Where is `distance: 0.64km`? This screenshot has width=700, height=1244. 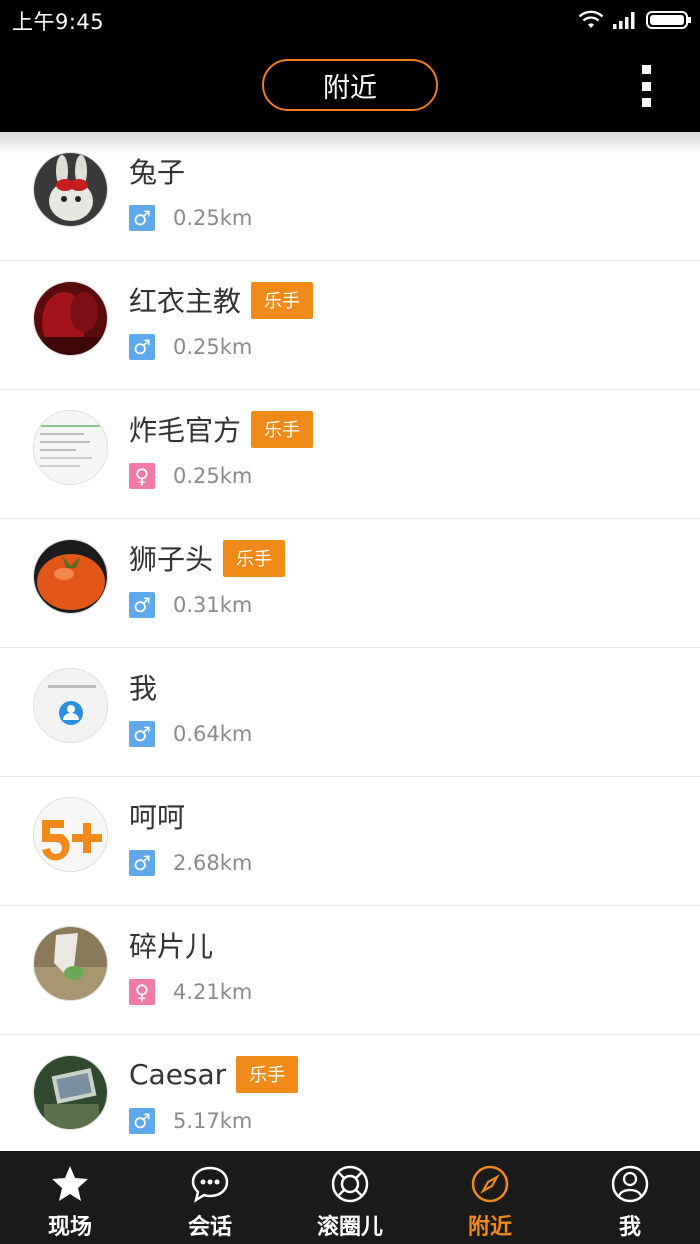
distance: 0.64km is located at coordinates (213, 734).